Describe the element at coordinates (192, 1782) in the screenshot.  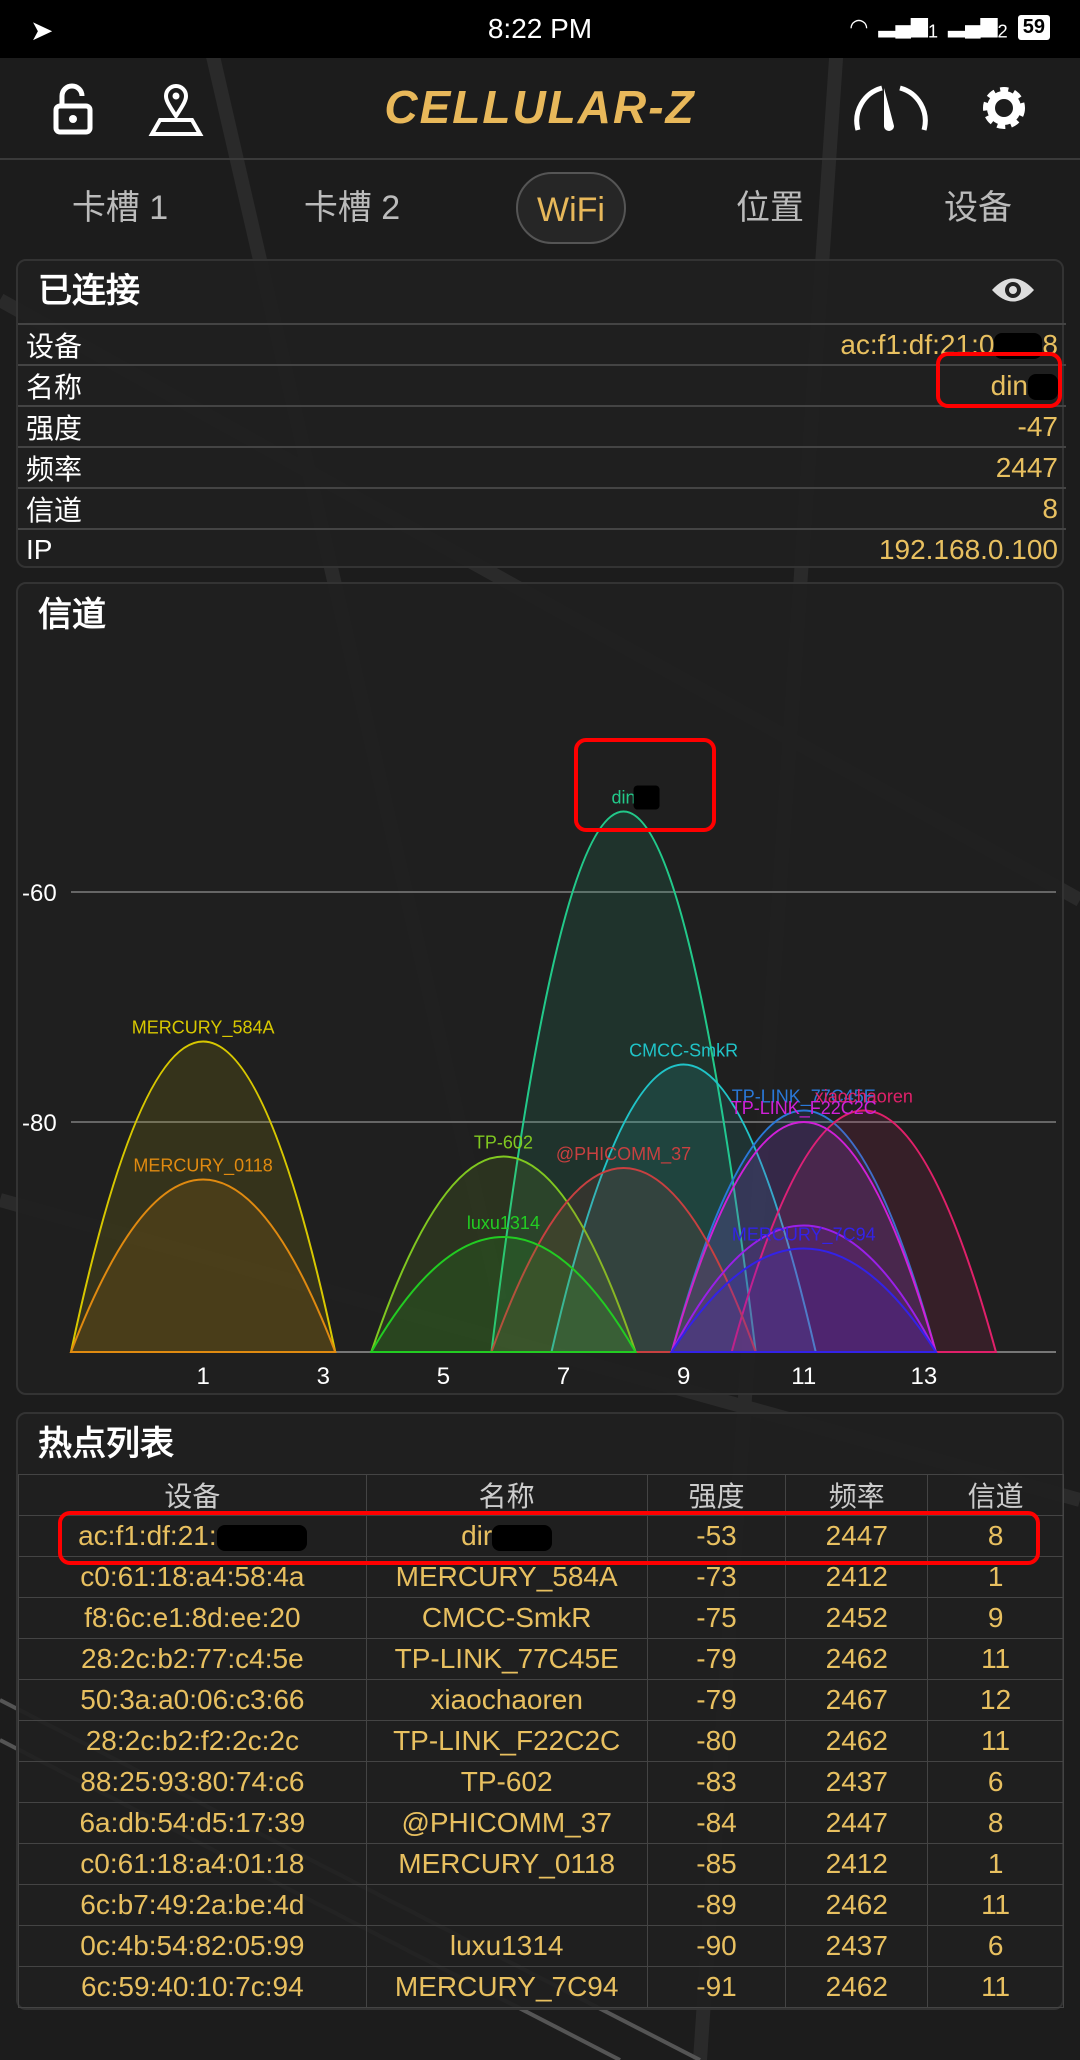
I see `cell: 88:25:93:80:74:c6` at that location.